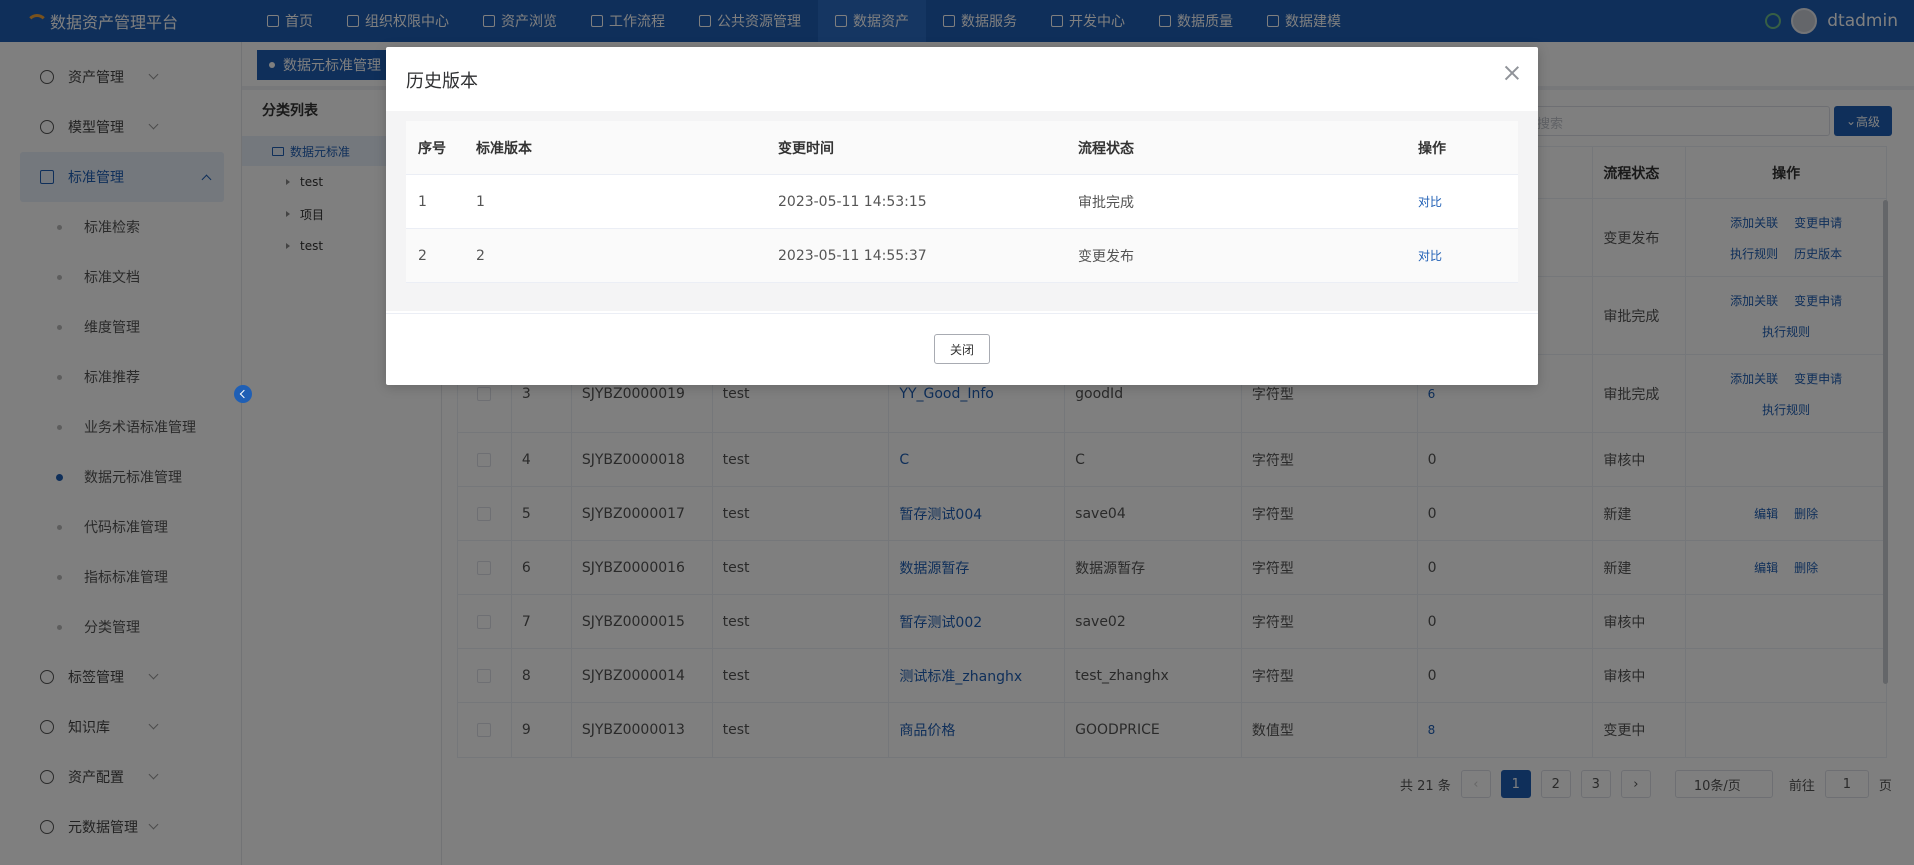  What do you see at coordinates (852, 255) in the screenshot?
I see `row-change-time: 2023-05-11 14:55:37` at bounding box center [852, 255].